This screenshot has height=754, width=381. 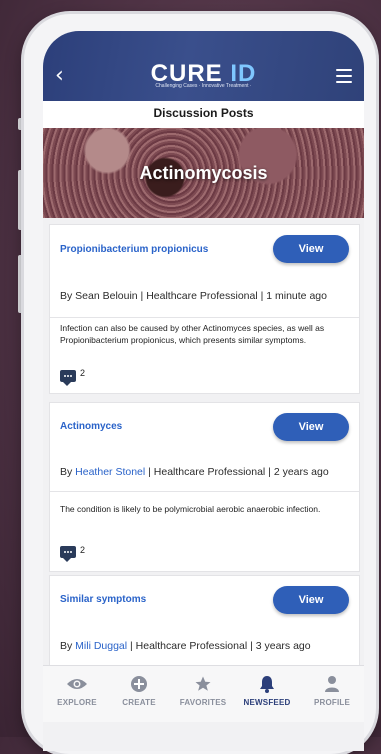 I want to click on nav-create: CREATE, so click(x=139, y=690).